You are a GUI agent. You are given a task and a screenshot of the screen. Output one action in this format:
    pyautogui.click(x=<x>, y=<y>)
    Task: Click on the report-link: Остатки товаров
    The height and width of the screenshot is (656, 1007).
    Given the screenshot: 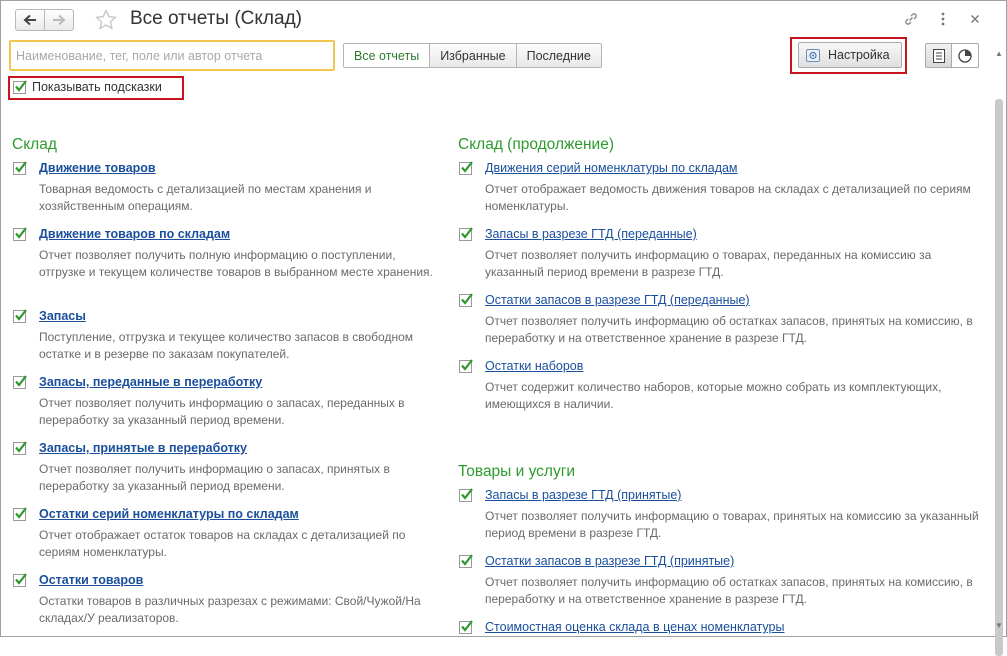 What is the action you would take?
    pyautogui.click(x=238, y=580)
    